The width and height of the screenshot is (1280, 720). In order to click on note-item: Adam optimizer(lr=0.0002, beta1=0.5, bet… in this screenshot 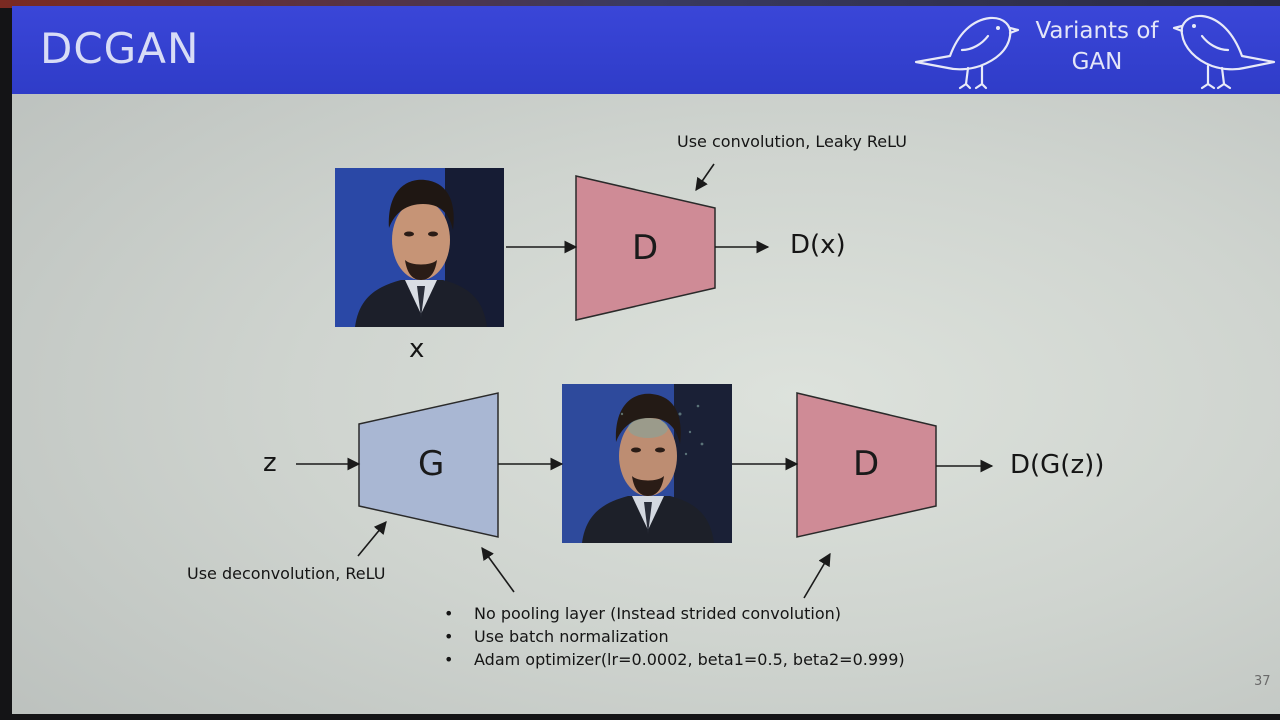, I will do `click(672, 659)`.